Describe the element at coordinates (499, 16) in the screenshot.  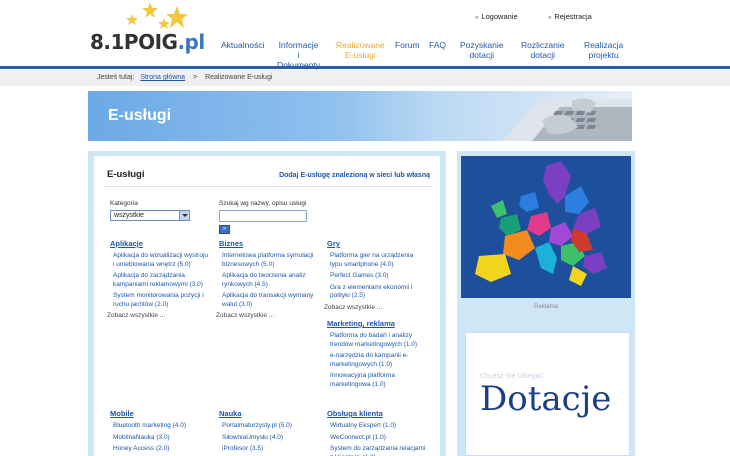
I see `login-label: Logowanie` at that location.